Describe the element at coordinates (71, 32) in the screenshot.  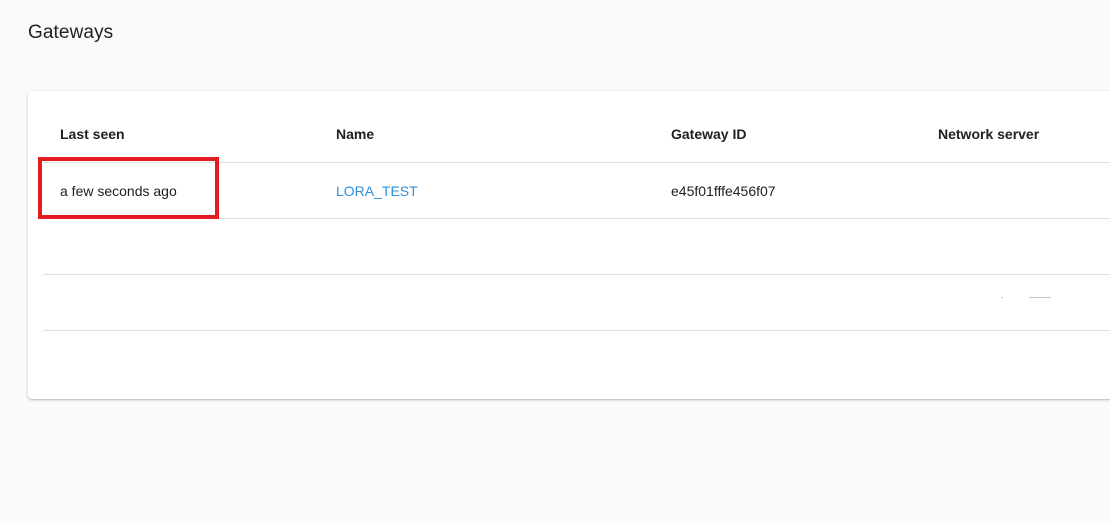
I see `page-title: Gateways` at that location.